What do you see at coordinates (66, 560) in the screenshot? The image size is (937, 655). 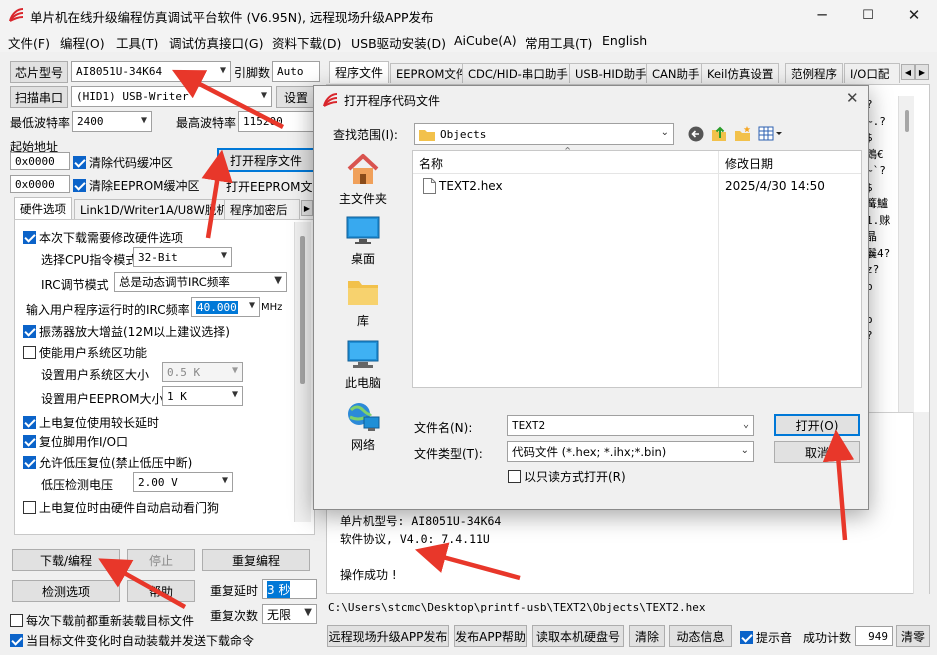 I see `download-program-button: 下载/编程` at bounding box center [66, 560].